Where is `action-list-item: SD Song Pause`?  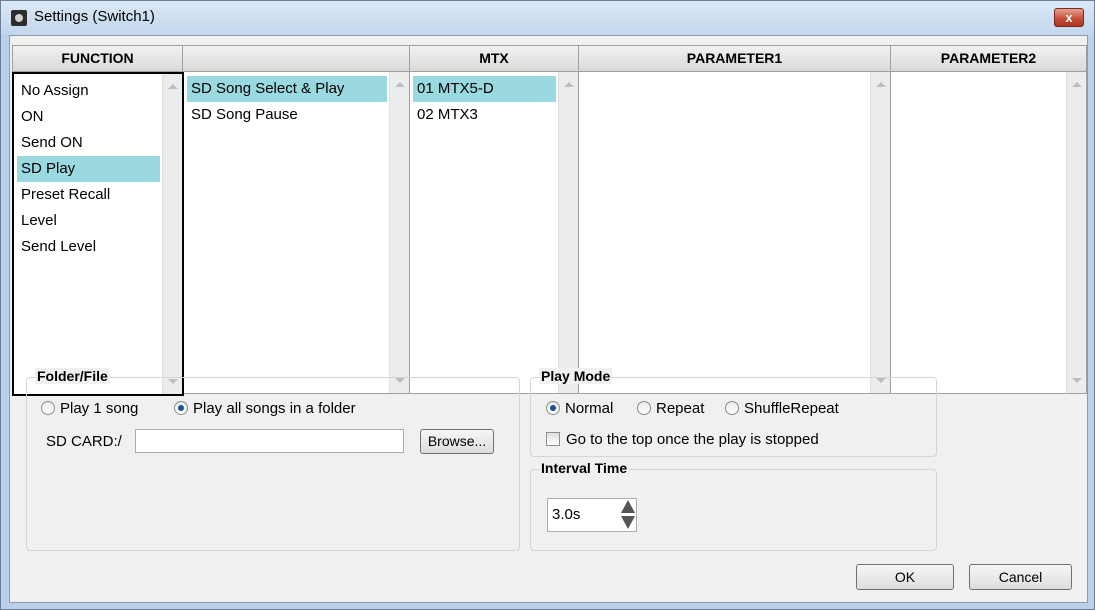
action-list-item: SD Song Pause is located at coordinates (287, 115).